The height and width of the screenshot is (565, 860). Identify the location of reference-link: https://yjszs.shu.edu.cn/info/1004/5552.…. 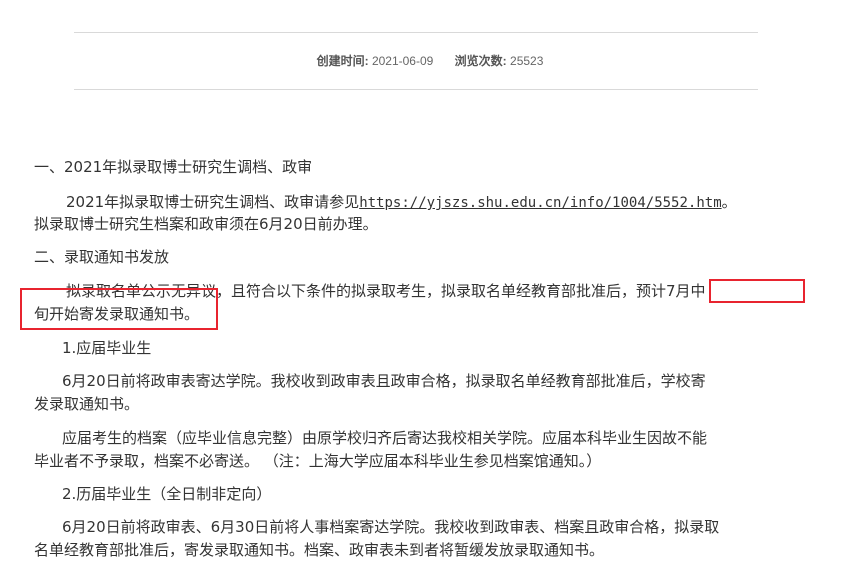
(540, 203).